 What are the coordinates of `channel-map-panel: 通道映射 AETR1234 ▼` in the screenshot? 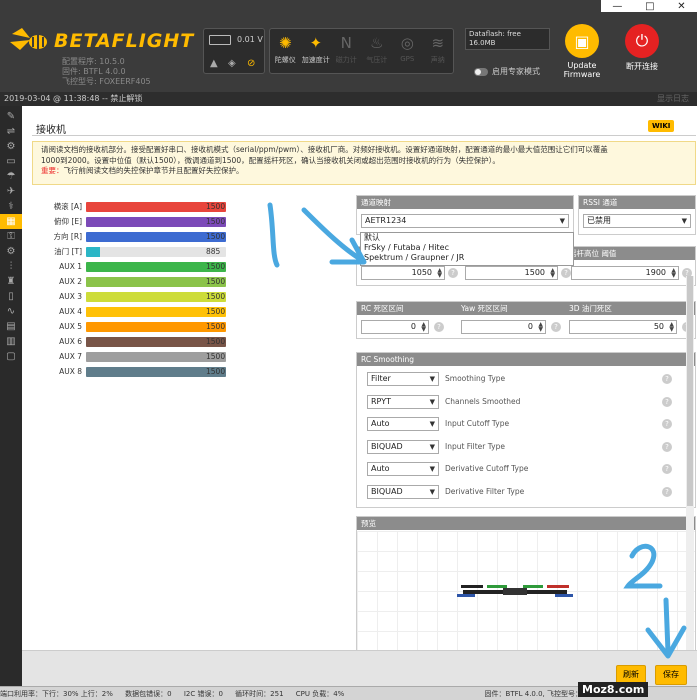 It's located at (465, 215).